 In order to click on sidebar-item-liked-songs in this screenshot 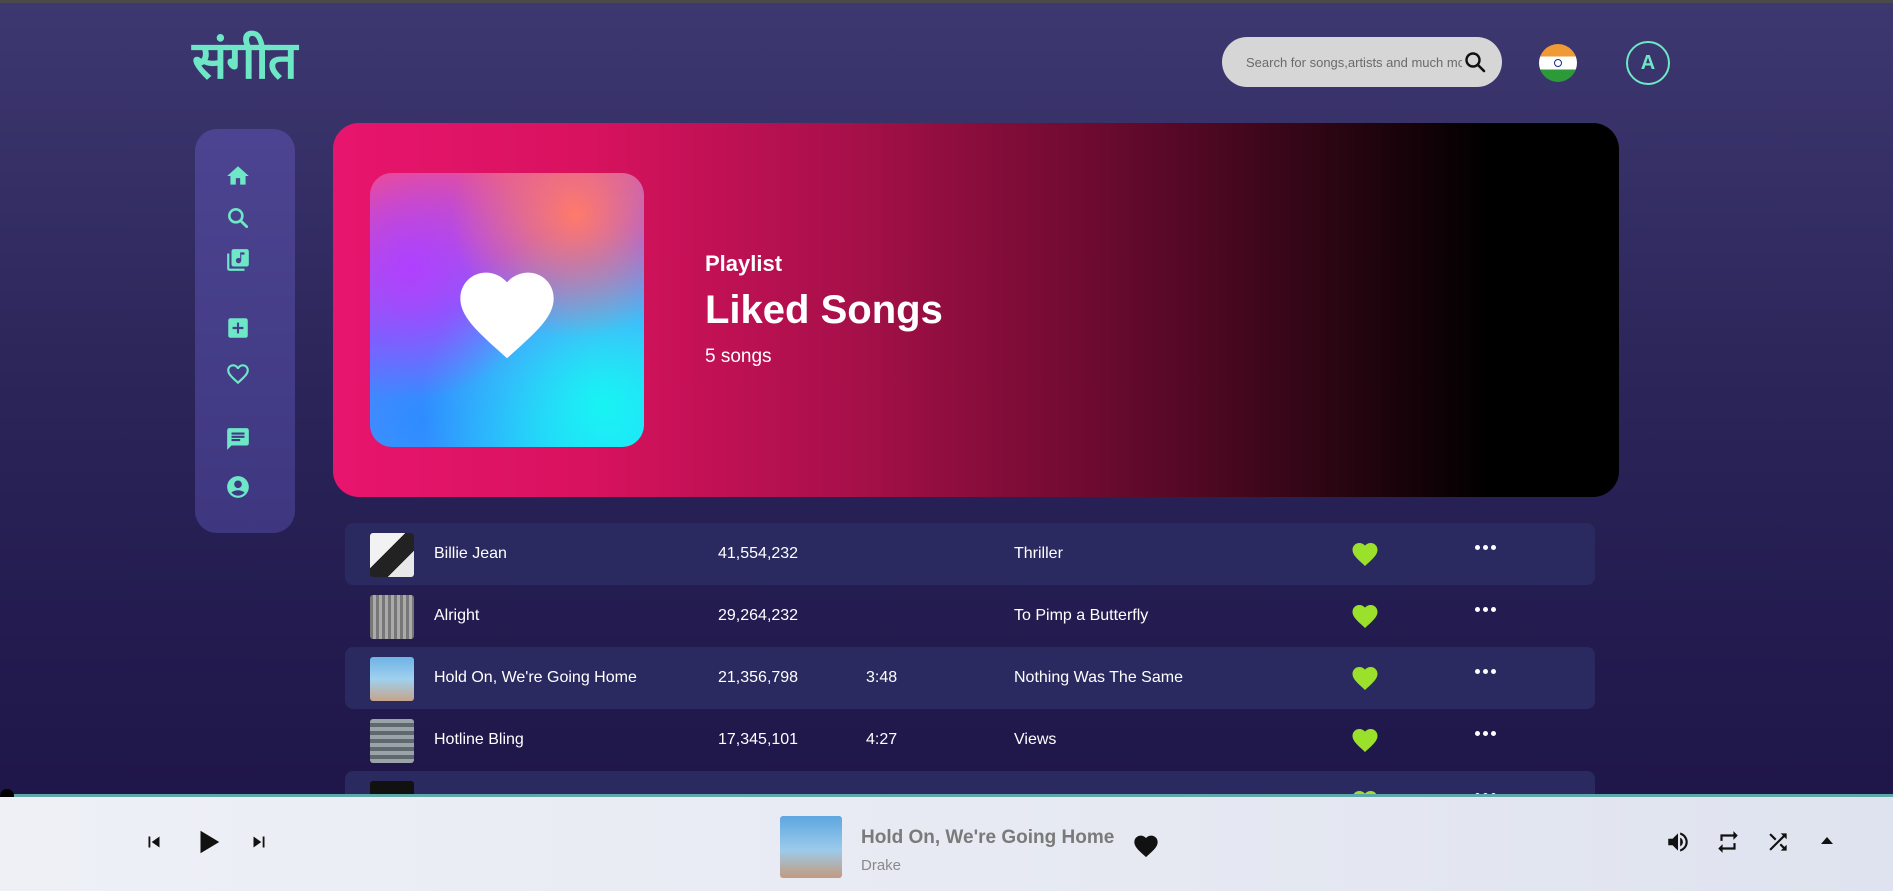, I will do `click(238, 374)`.